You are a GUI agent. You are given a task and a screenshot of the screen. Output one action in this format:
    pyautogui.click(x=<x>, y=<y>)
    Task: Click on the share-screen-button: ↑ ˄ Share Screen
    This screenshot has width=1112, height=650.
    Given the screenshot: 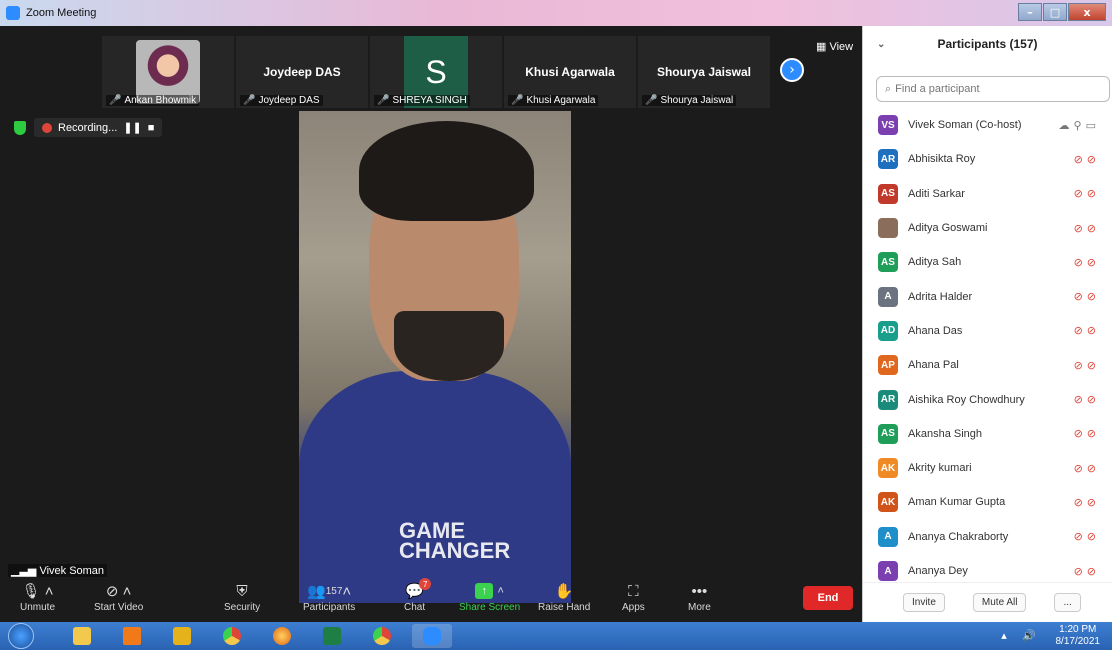 What is the action you would take?
    pyautogui.click(x=489, y=596)
    